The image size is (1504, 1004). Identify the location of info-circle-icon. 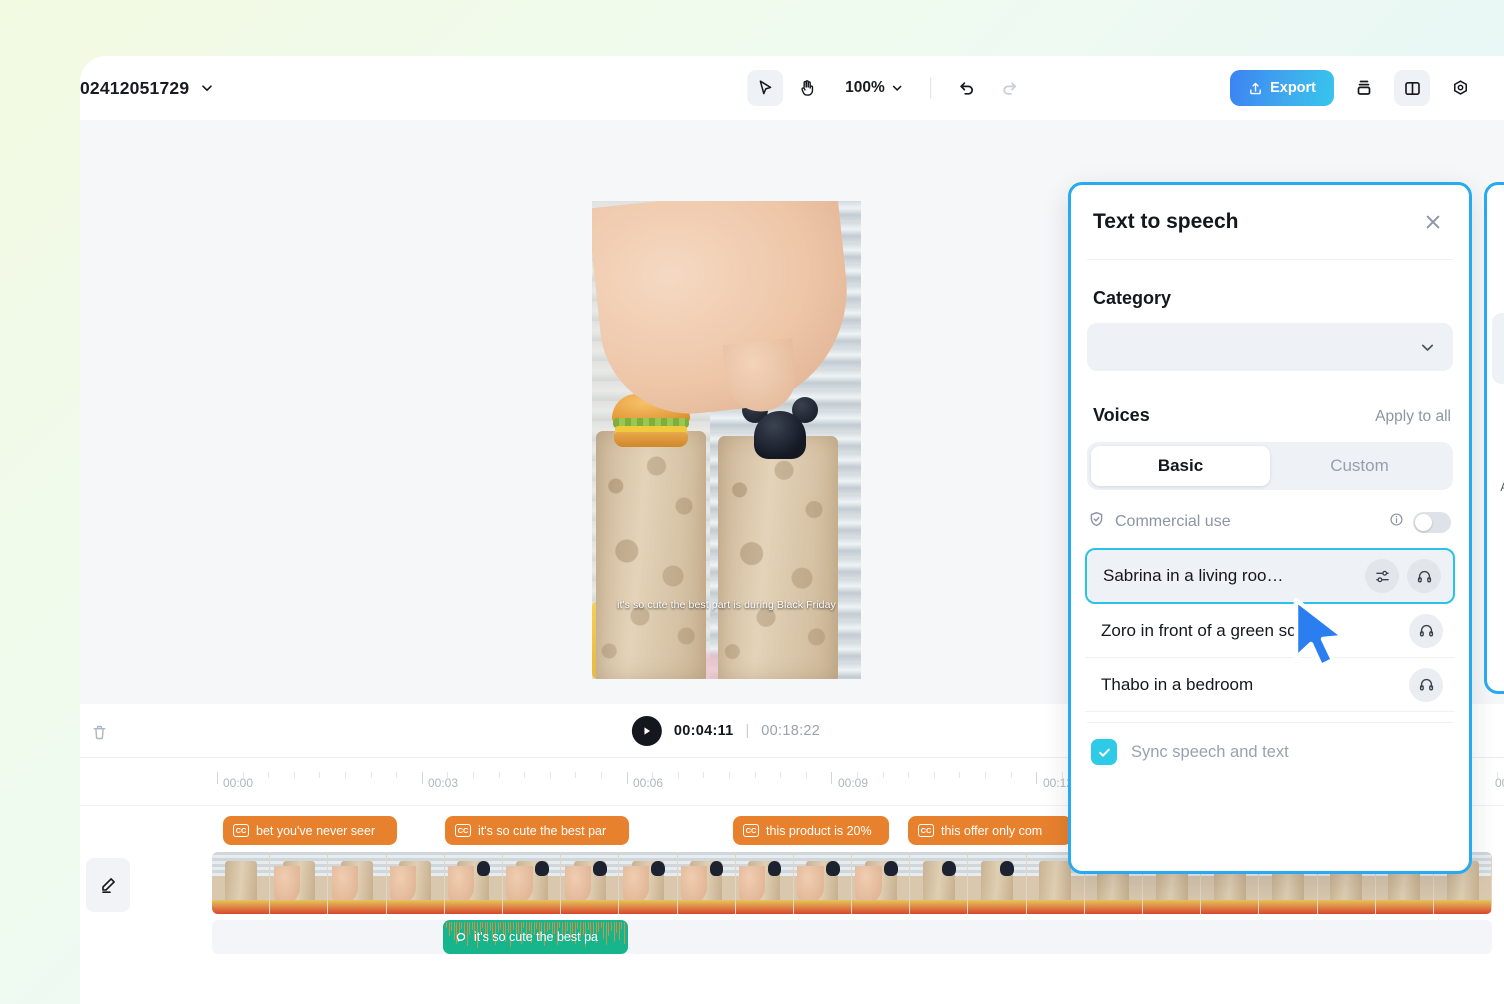
(1396, 522).